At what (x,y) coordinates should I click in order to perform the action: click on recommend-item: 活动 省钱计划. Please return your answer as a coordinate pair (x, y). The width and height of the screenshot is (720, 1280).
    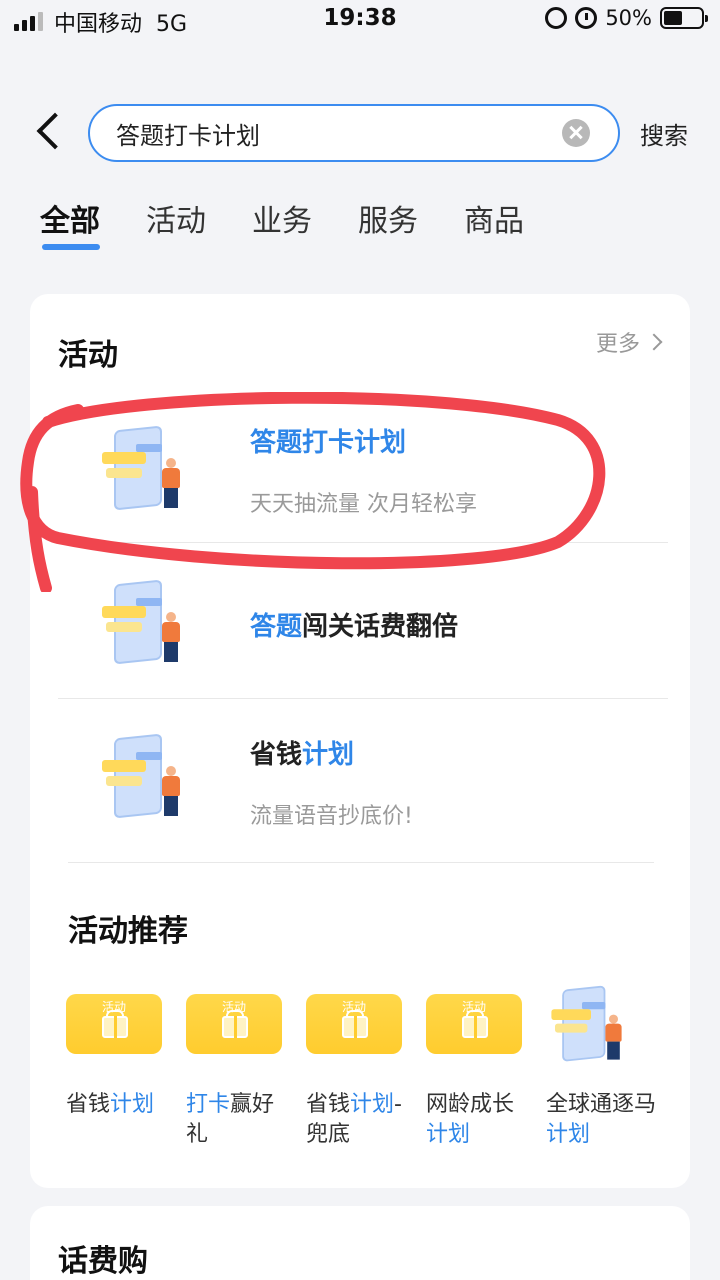
    Looking at the image, I should click on (126, 1072).